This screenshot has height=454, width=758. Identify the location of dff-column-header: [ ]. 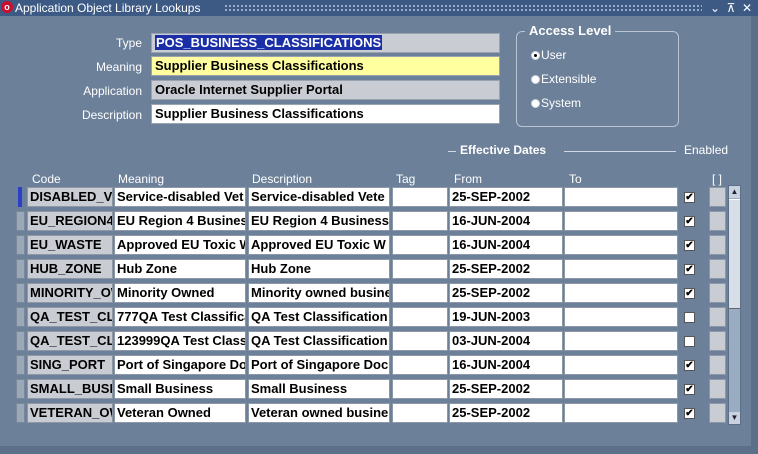
(717, 179).